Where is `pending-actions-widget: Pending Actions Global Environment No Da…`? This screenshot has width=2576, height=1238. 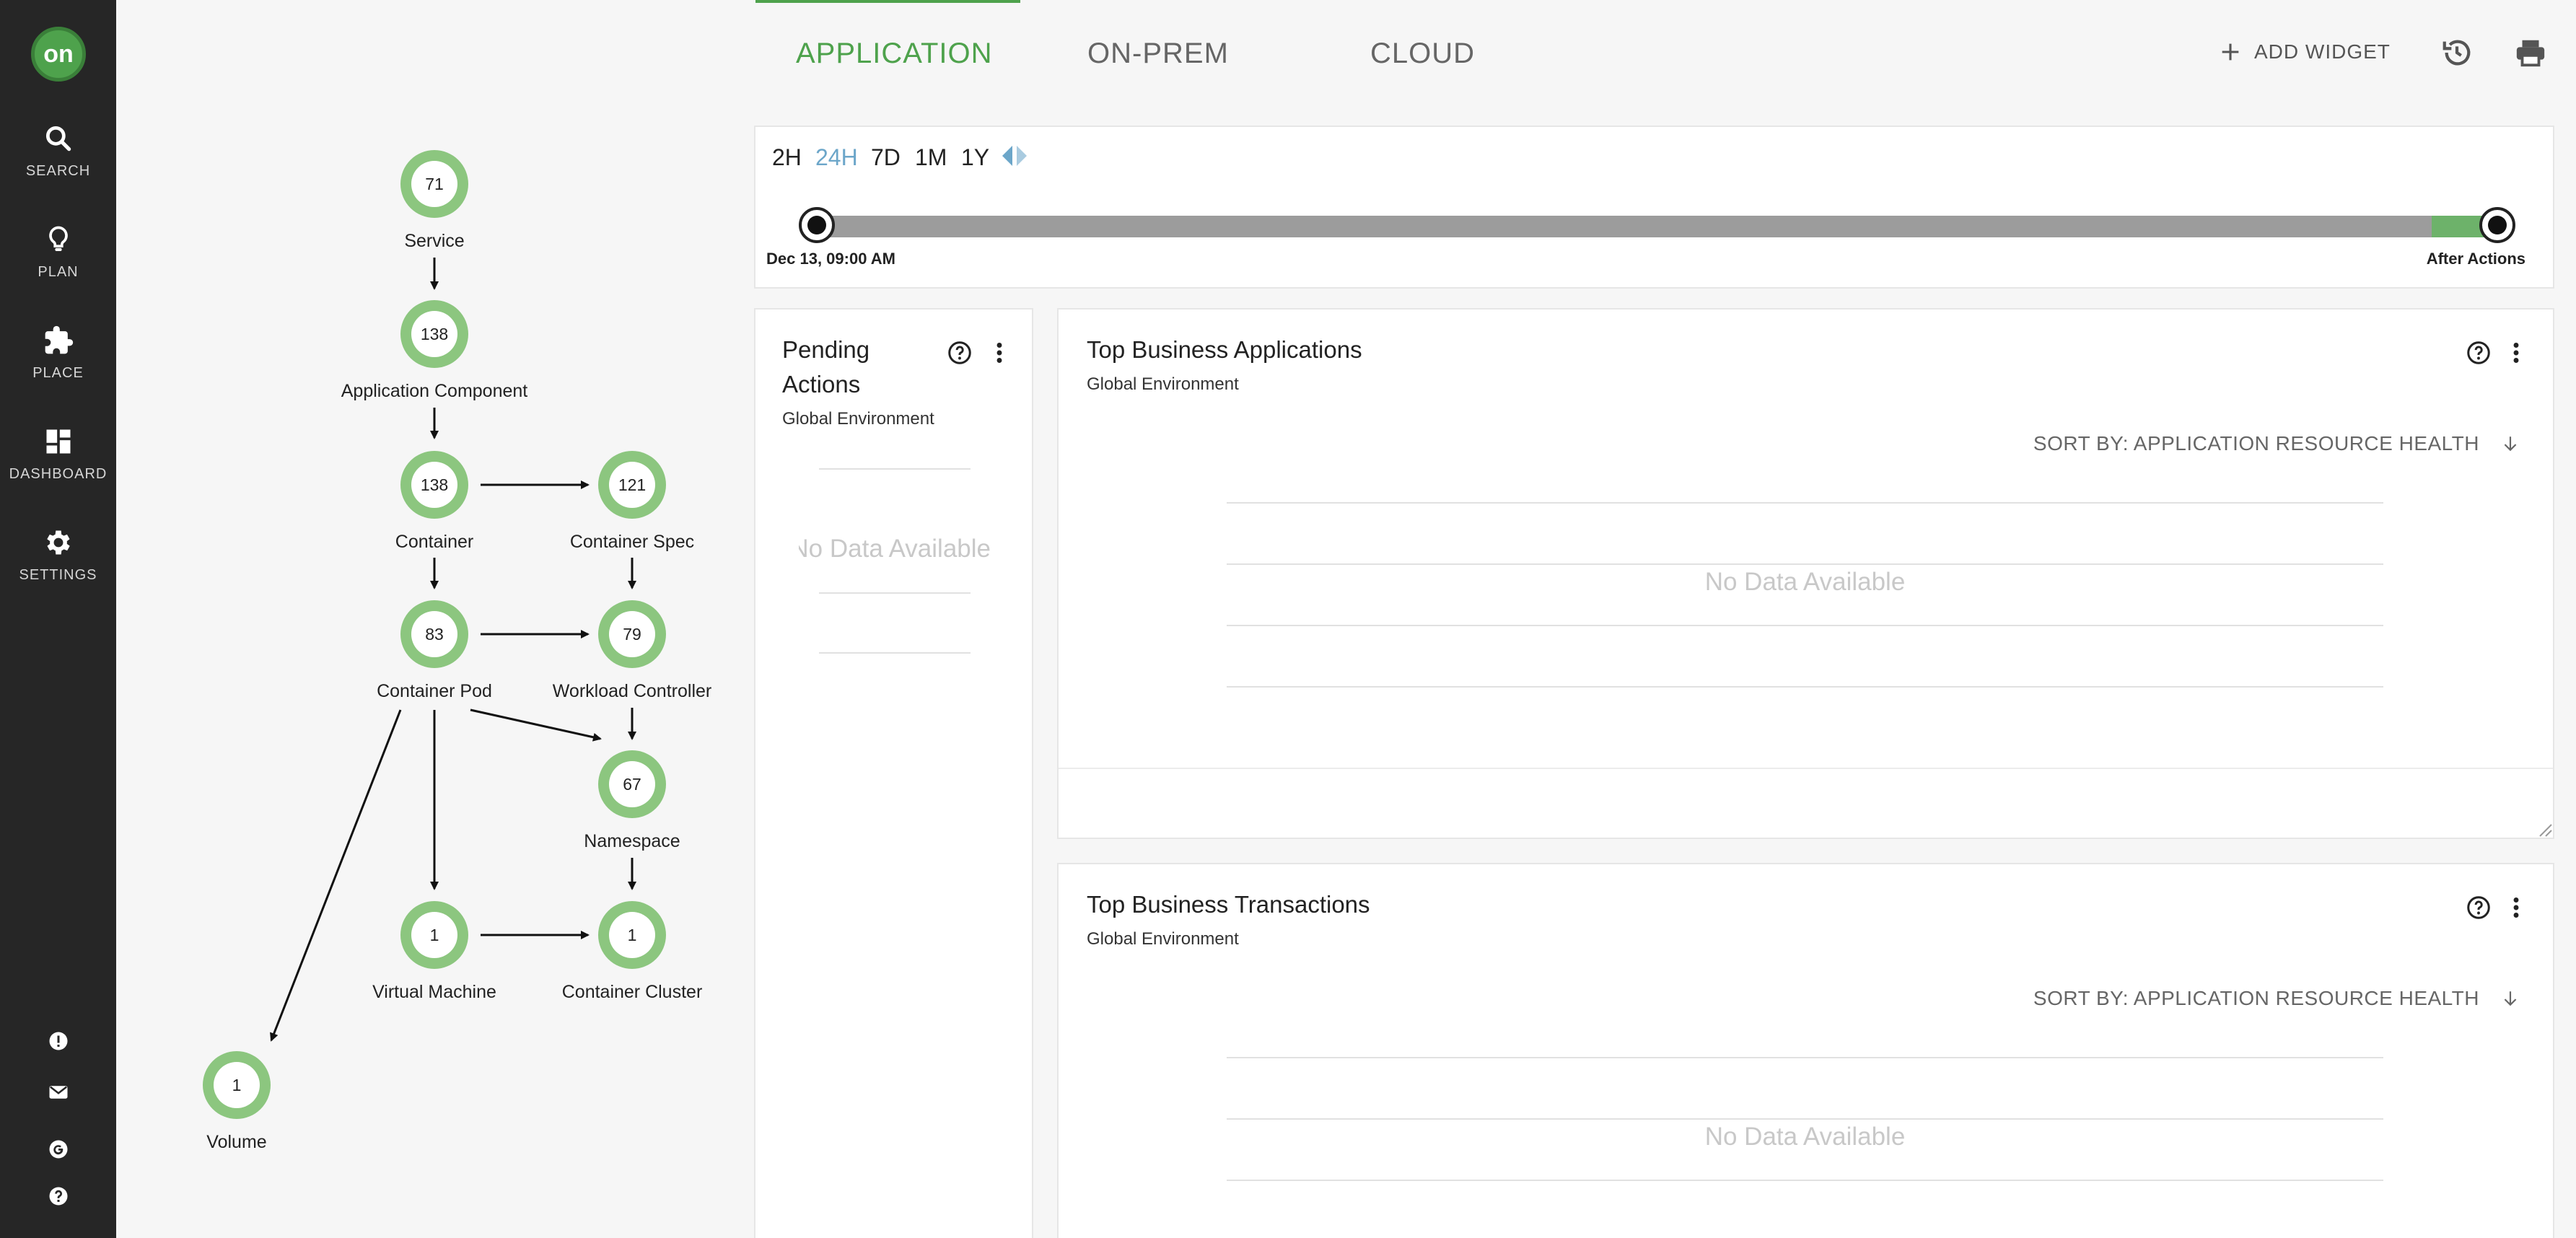
pending-actions-widget: Pending Actions Global Environment No Da… is located at coordinates (894, 773).